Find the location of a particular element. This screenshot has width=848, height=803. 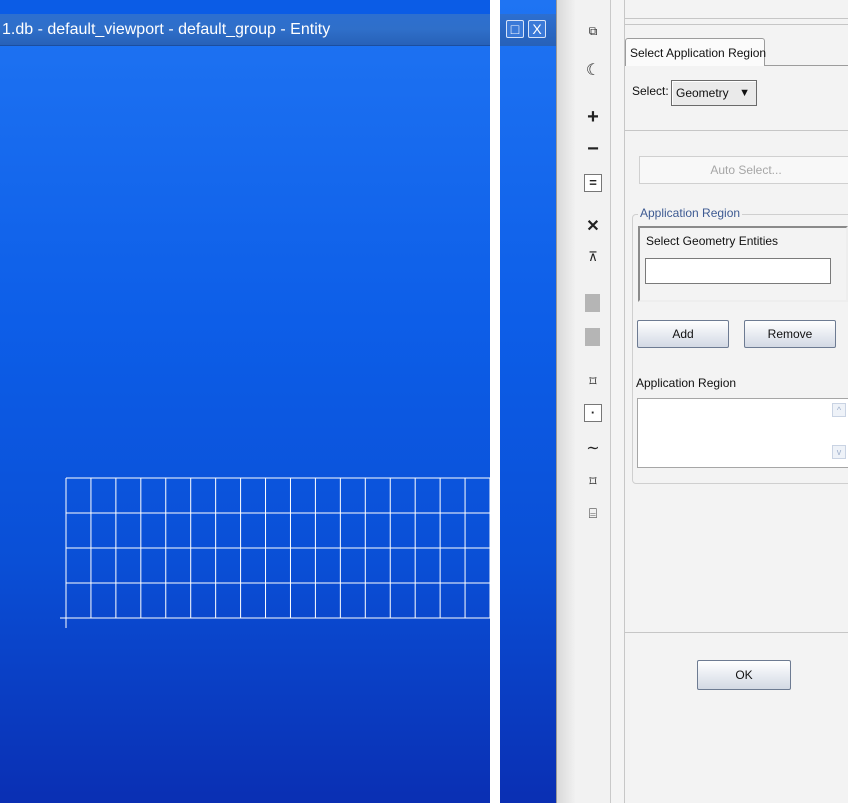

select-value: Geometry is located at coordinates (702, 93).